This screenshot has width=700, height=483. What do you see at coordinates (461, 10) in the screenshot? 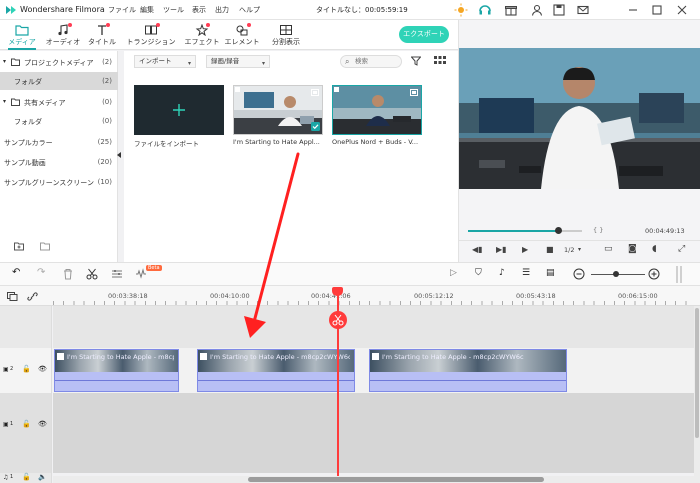
I see `sun-icon` at bounding box center [461, 10].